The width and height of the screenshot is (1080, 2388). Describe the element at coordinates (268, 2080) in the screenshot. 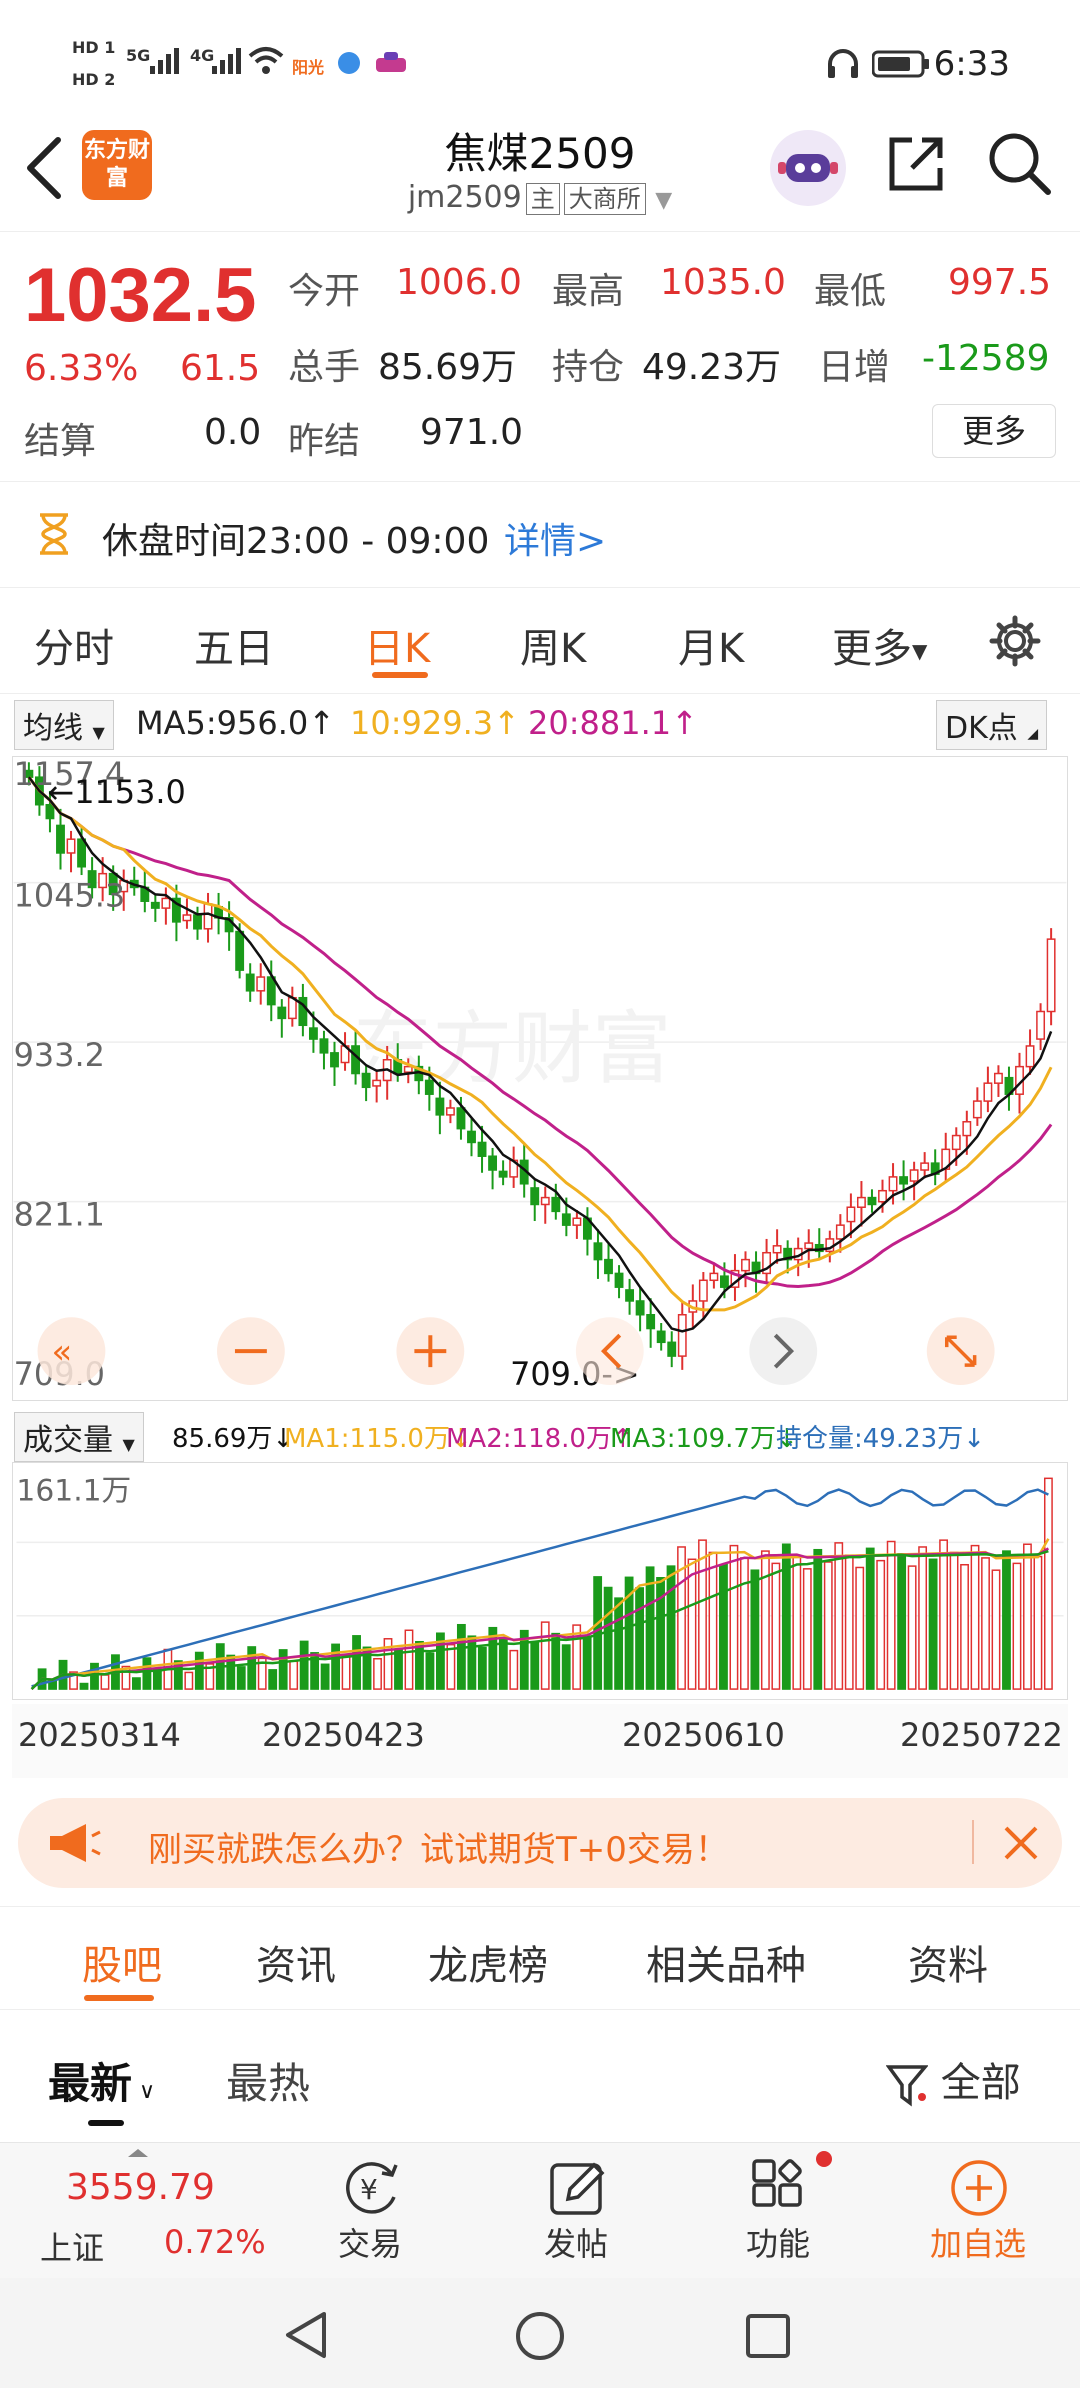

I see `sort-hot: 最热` at that location.